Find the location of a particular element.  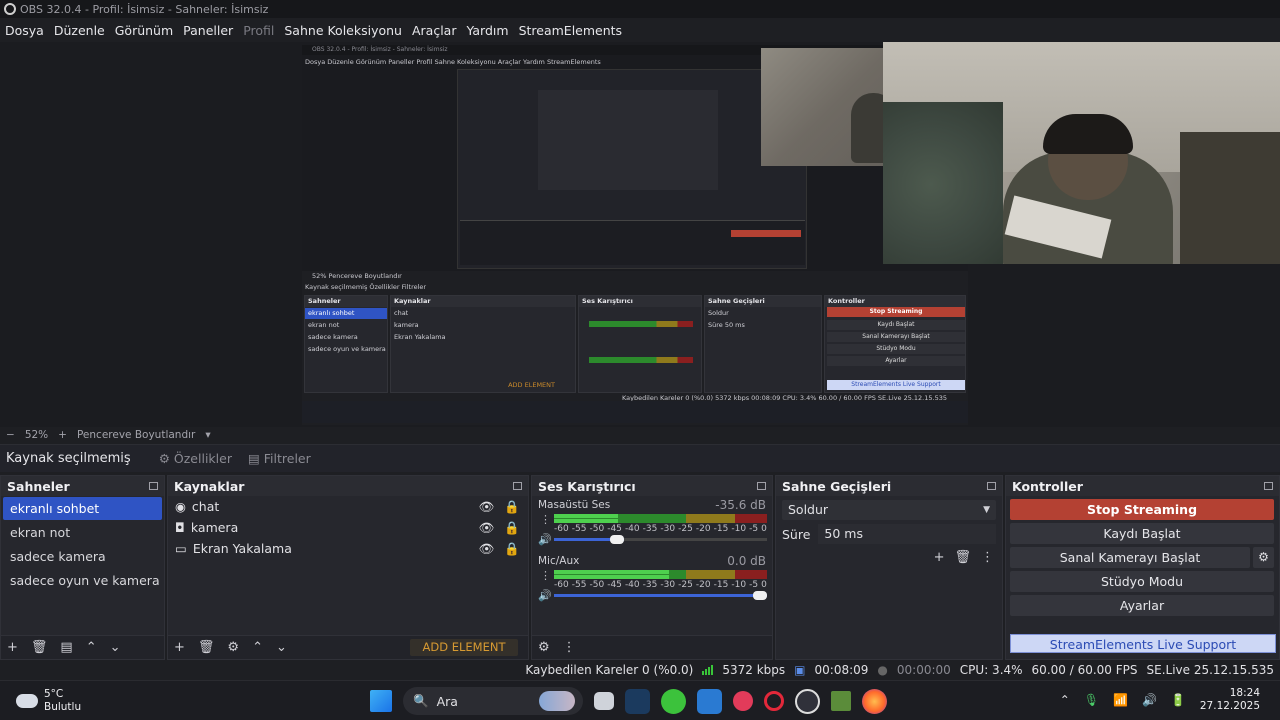

microphone-icon: 🎙 is located at coordinates (1091, 700).